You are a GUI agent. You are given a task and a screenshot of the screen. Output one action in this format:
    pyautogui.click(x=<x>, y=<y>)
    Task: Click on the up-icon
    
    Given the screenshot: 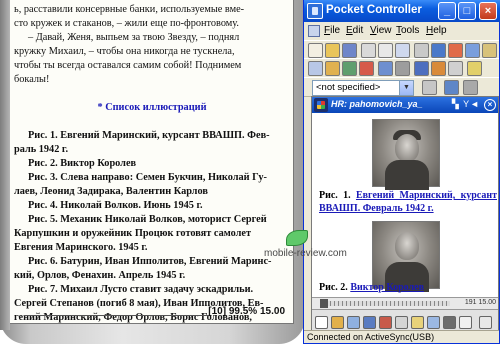 What is the action you would take?
    pyautogui.click(x=429, y=87)
    